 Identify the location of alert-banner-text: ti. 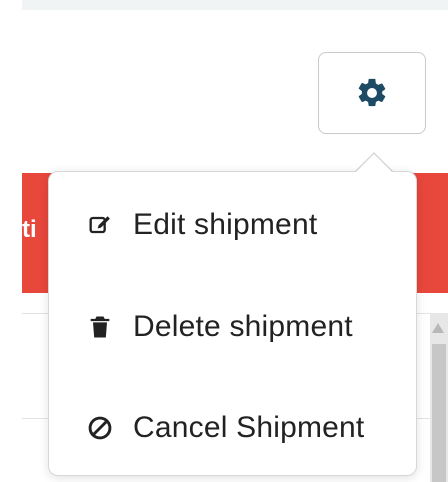
(29, 229).